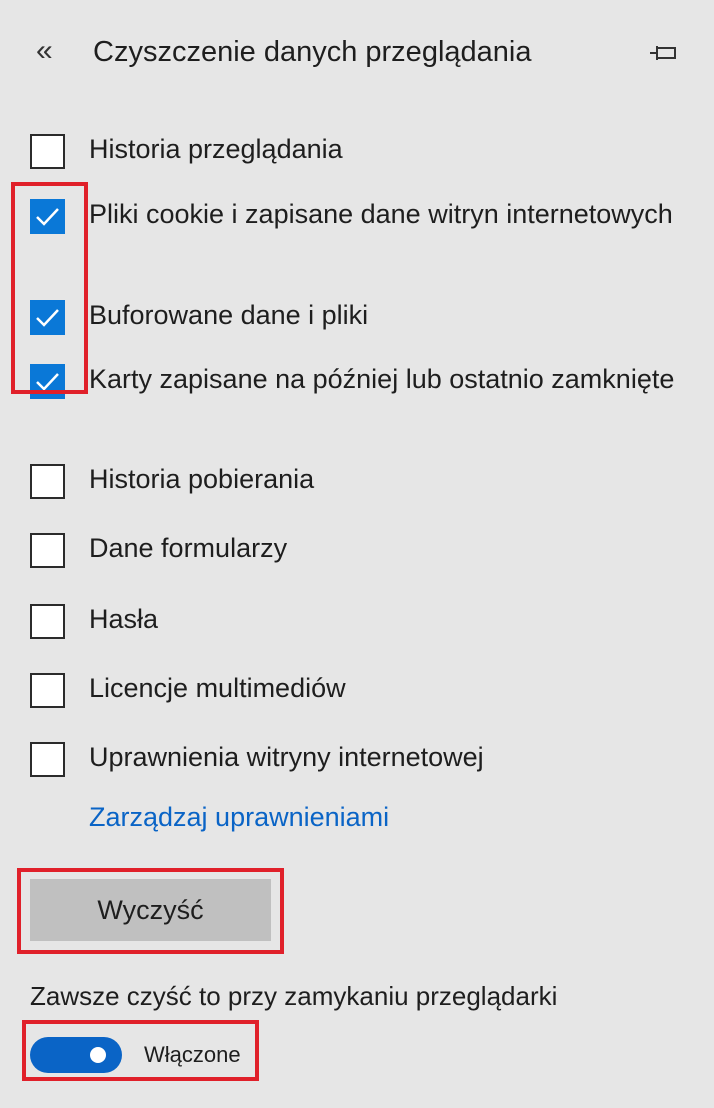  What do you see at coordinates (229, 315) in the screenshot?
I see `option-label: Buforowane dane i pliki` at bounding box center [229, 315].